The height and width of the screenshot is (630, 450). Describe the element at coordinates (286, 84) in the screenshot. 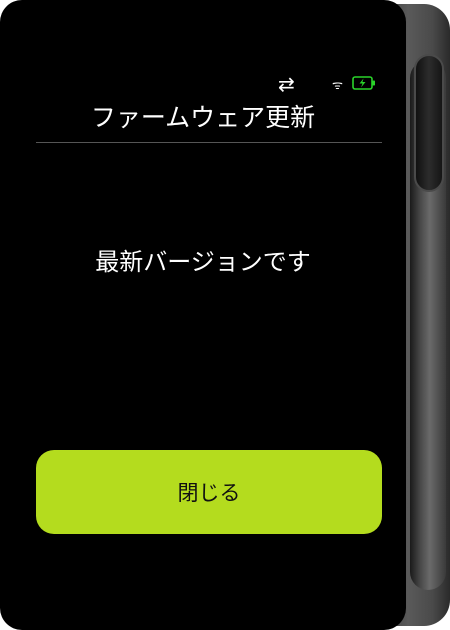

I see `sync-icon: ⇄` at that location.